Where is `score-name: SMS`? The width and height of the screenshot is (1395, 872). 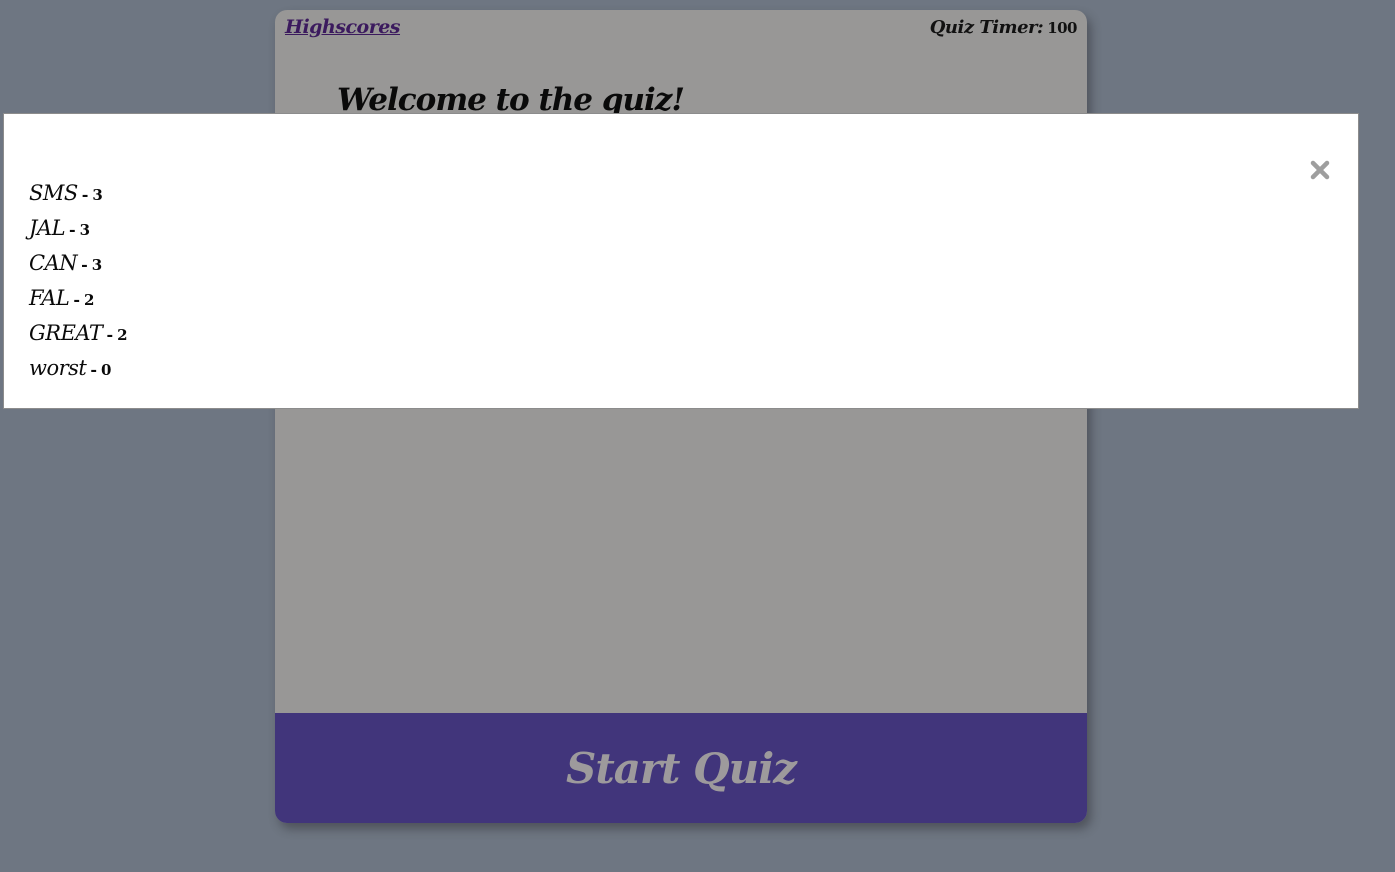
score-name: SMS is located at coordinates (53, 193).